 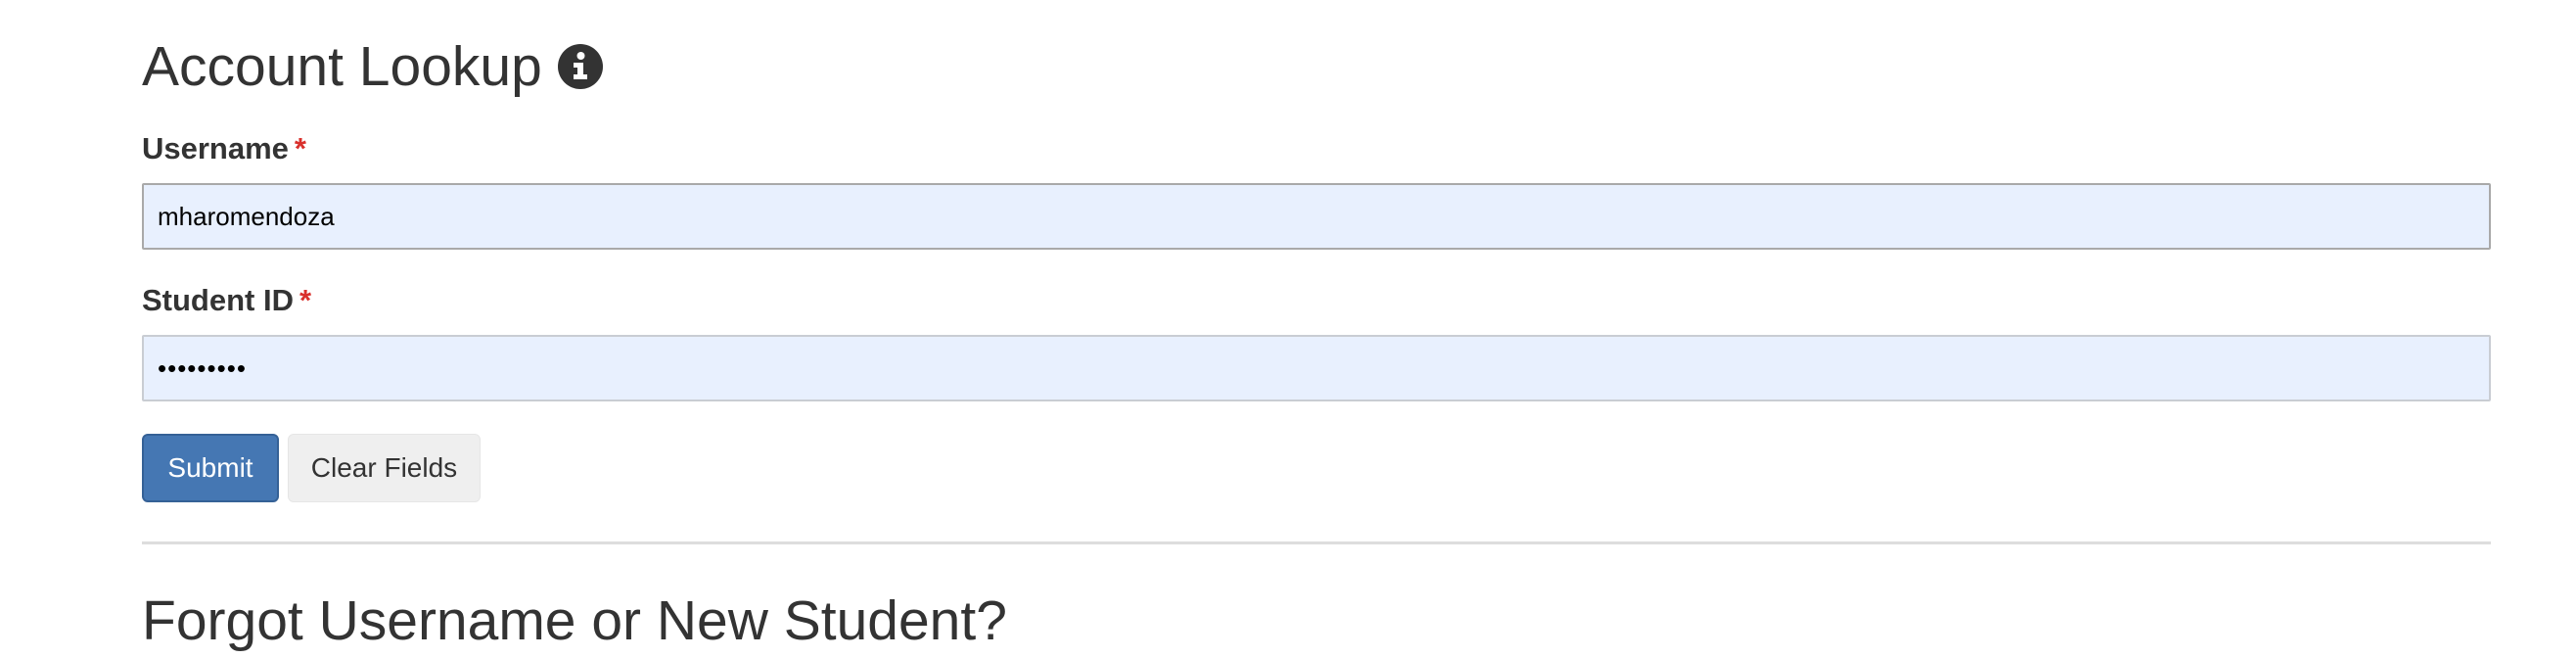 What do you see at coordinates (1317, 368) in the screenshot?
I see `student-id-input` at bounding box center [1317, 368].